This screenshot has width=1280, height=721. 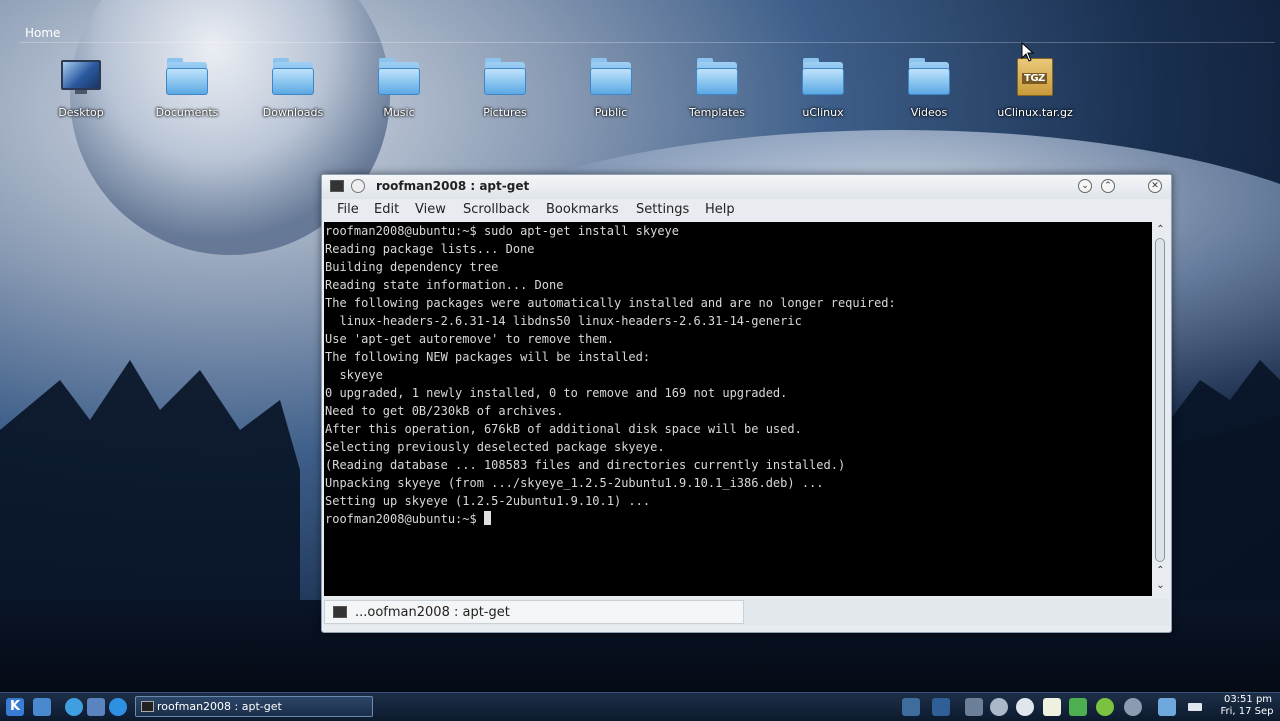 I want to click on desktop-icon-desktop: Desktop, so click(x=81, y=91).